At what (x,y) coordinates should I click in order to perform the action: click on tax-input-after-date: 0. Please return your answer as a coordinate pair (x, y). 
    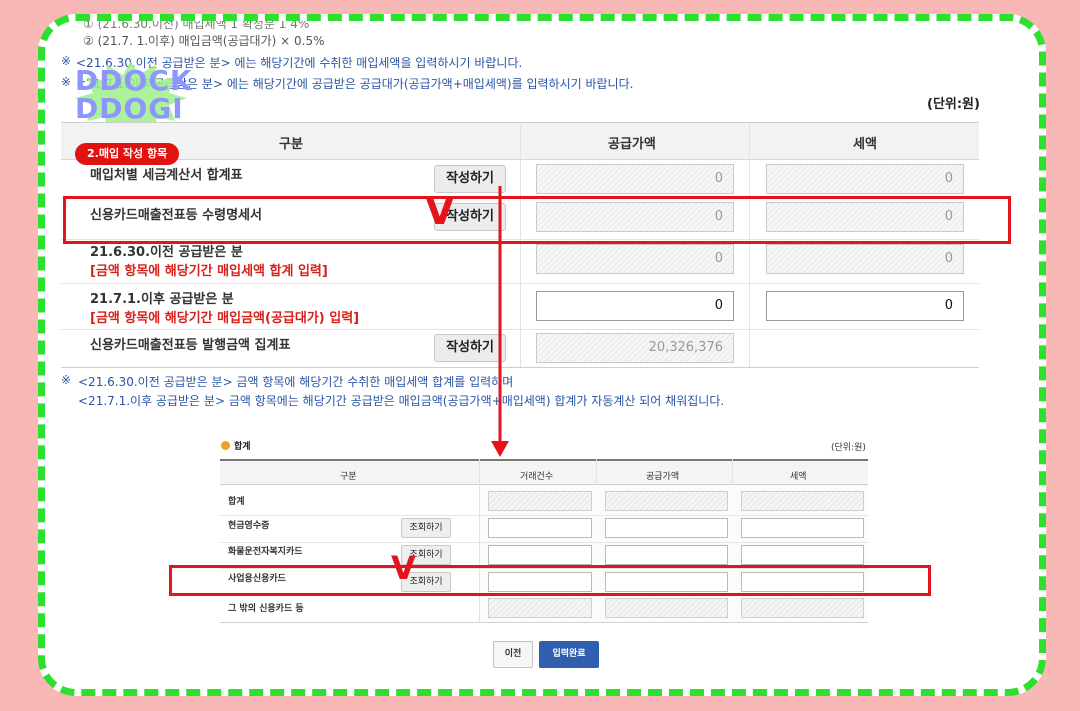
    Looking at the image, I should click on (865, 306).